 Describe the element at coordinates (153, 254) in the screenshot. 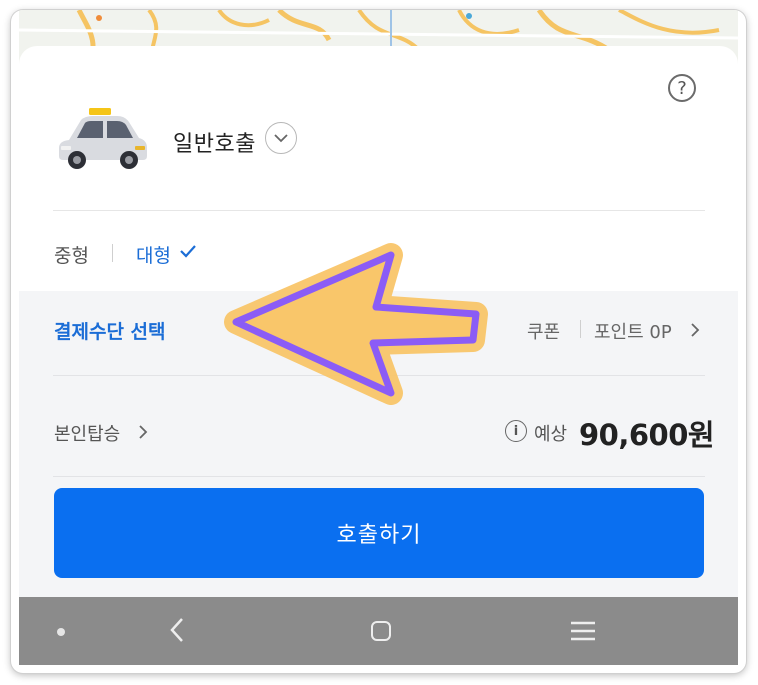

I see `vehicle-size-large: 대형` at that location.